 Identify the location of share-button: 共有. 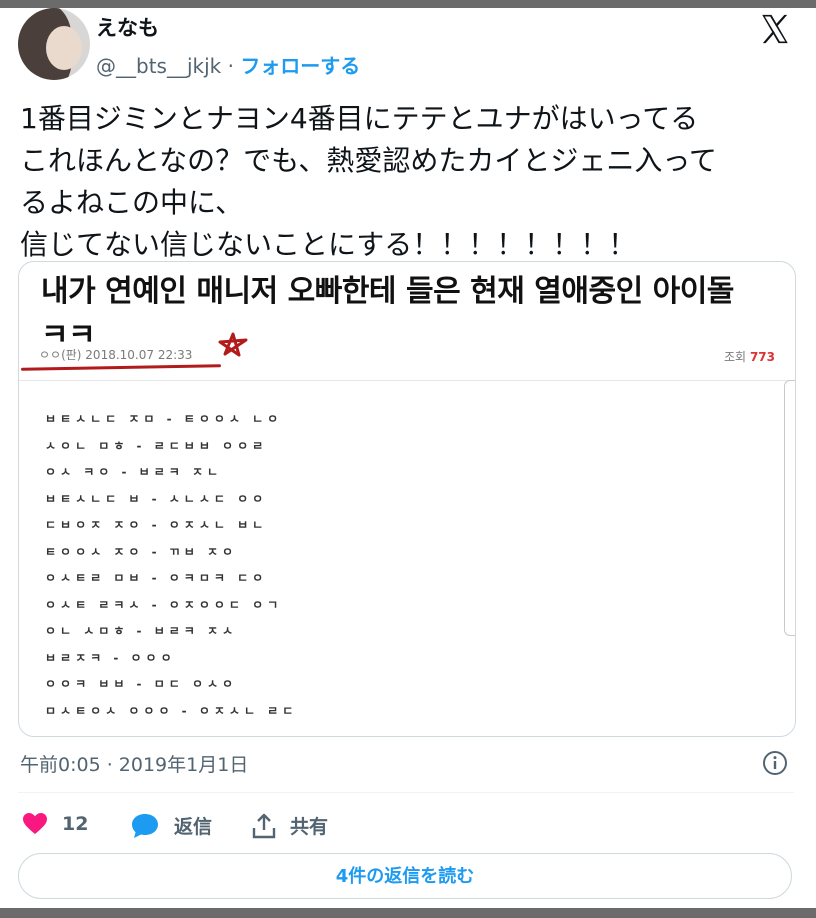
(290, 825).